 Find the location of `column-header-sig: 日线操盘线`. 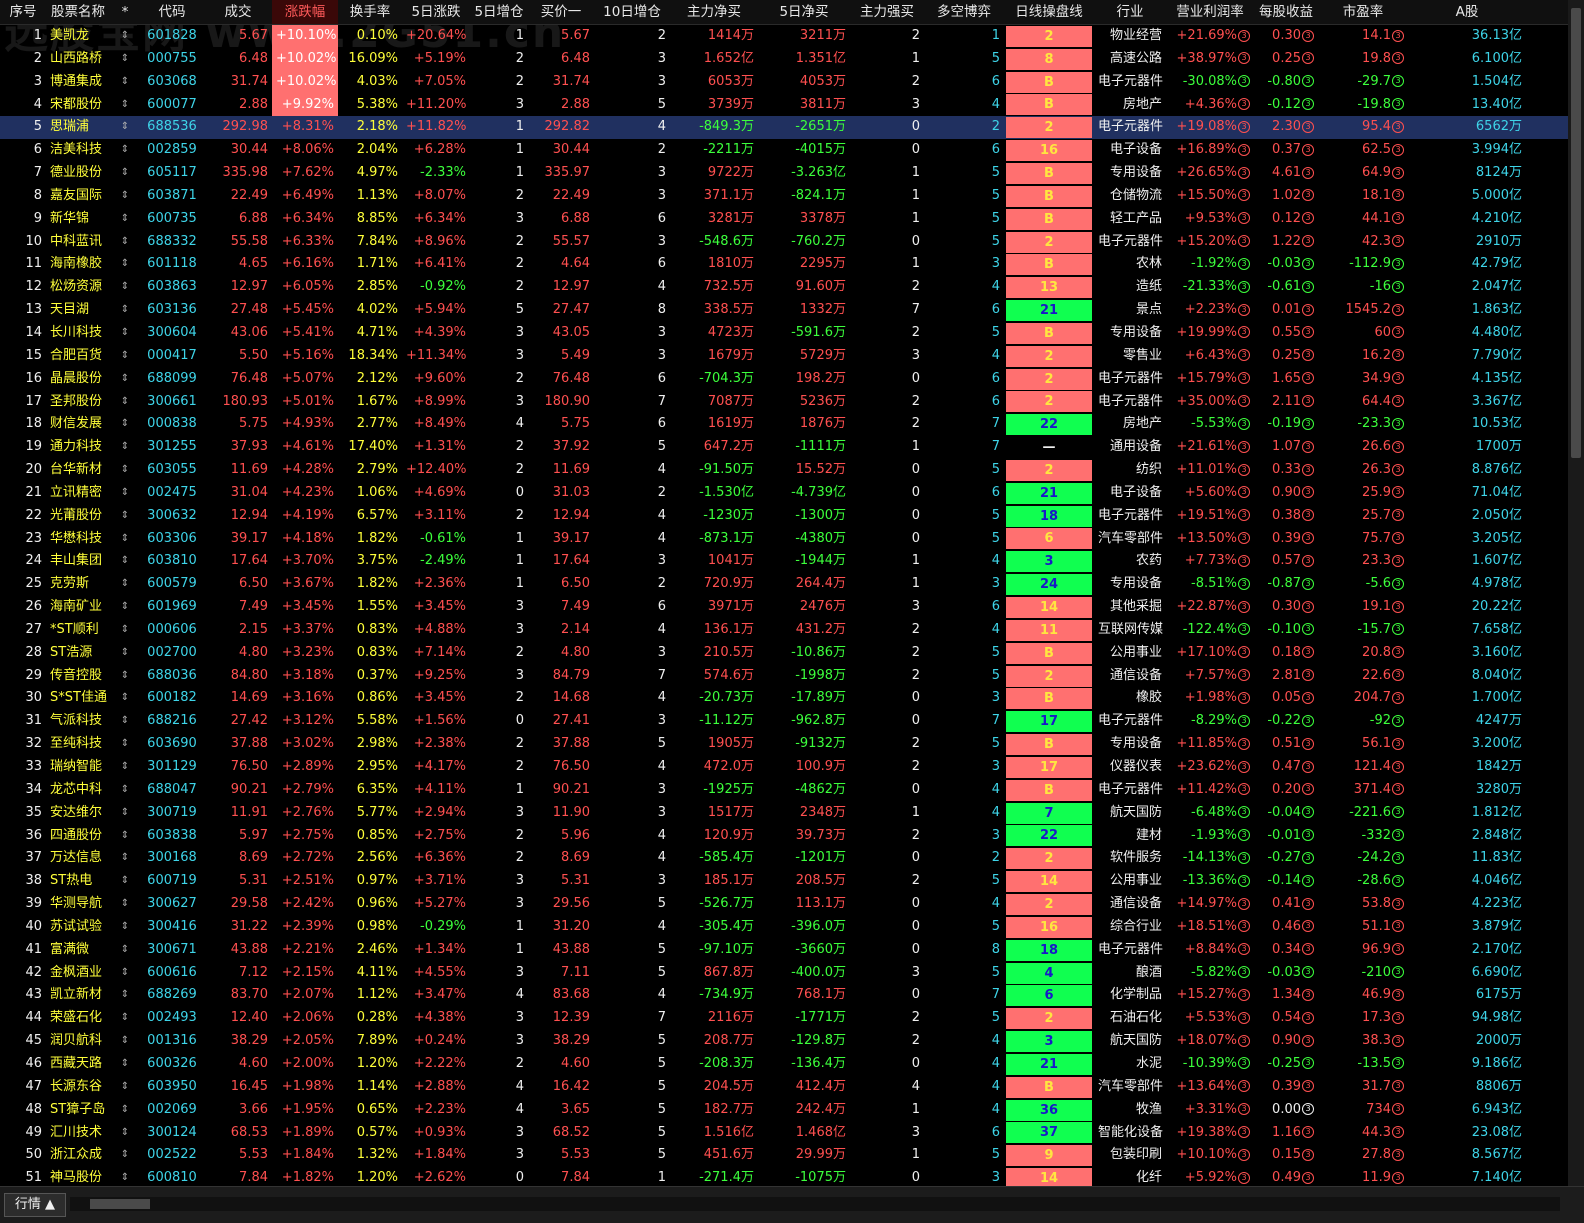

column-header-sig: 日线操盘线 is located at coordinates (1049, 12).